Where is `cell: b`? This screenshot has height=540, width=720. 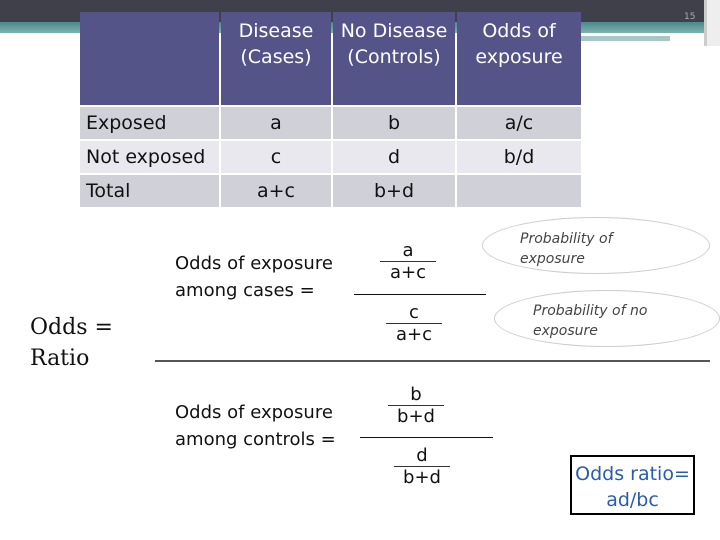
cell: b is located at coordinates (394, 123).